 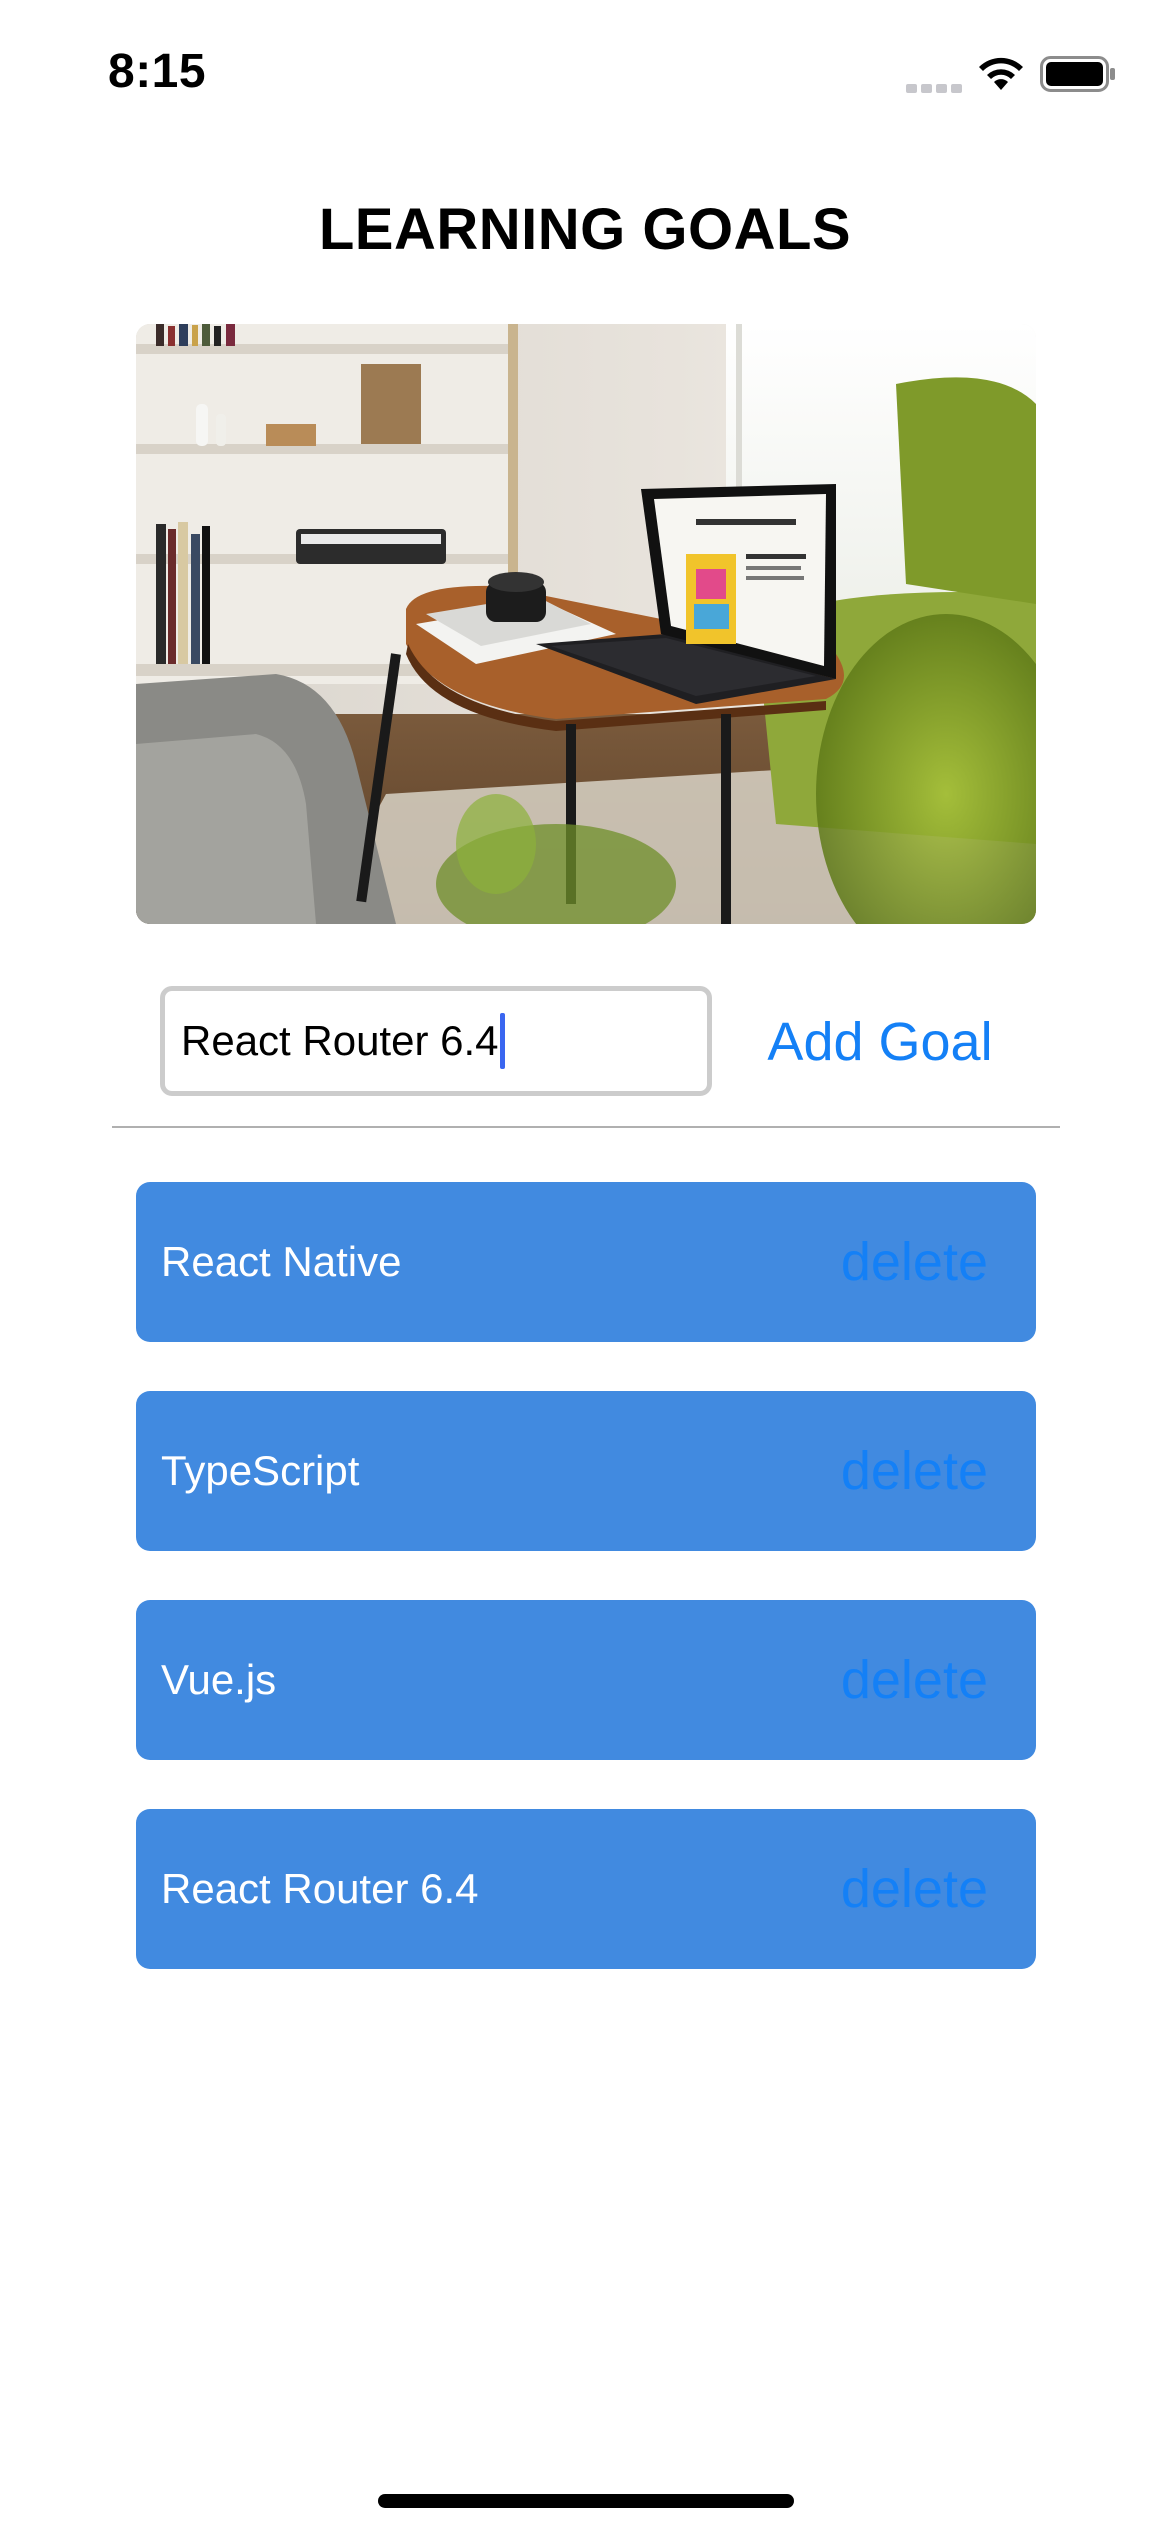 I want to click on text-caret, so click(x=502, y=1041).